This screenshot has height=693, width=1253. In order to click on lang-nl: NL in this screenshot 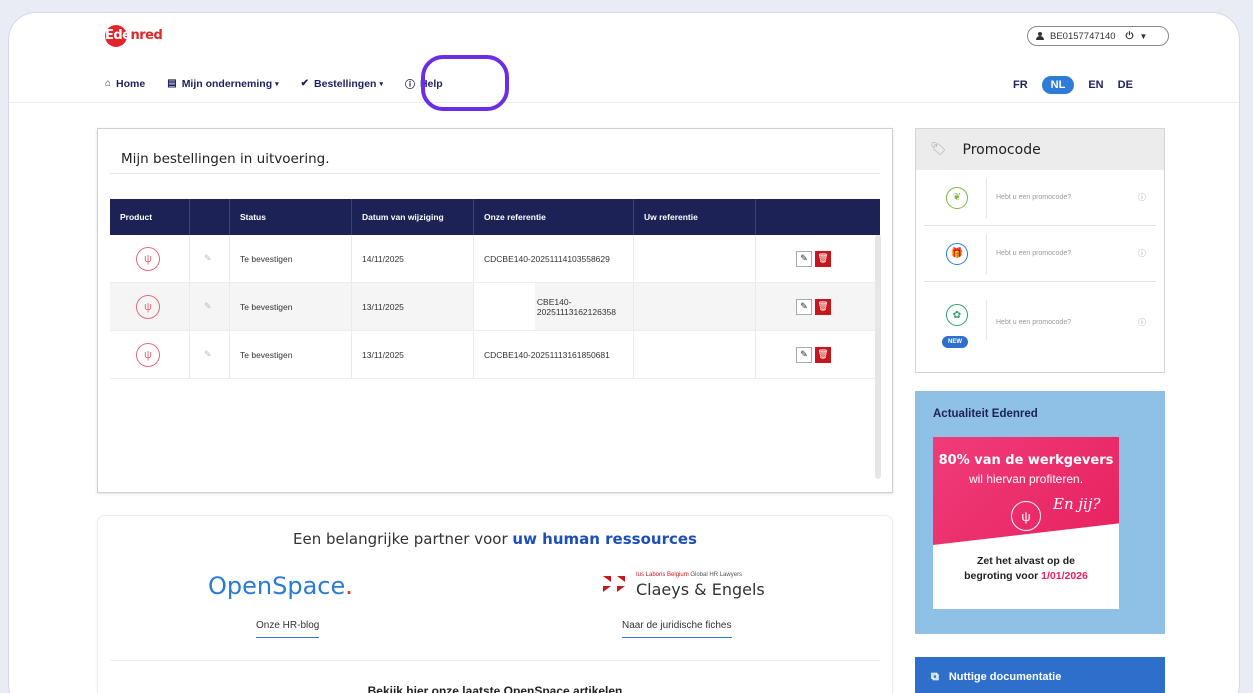, I will do `click(1058, 85)`.